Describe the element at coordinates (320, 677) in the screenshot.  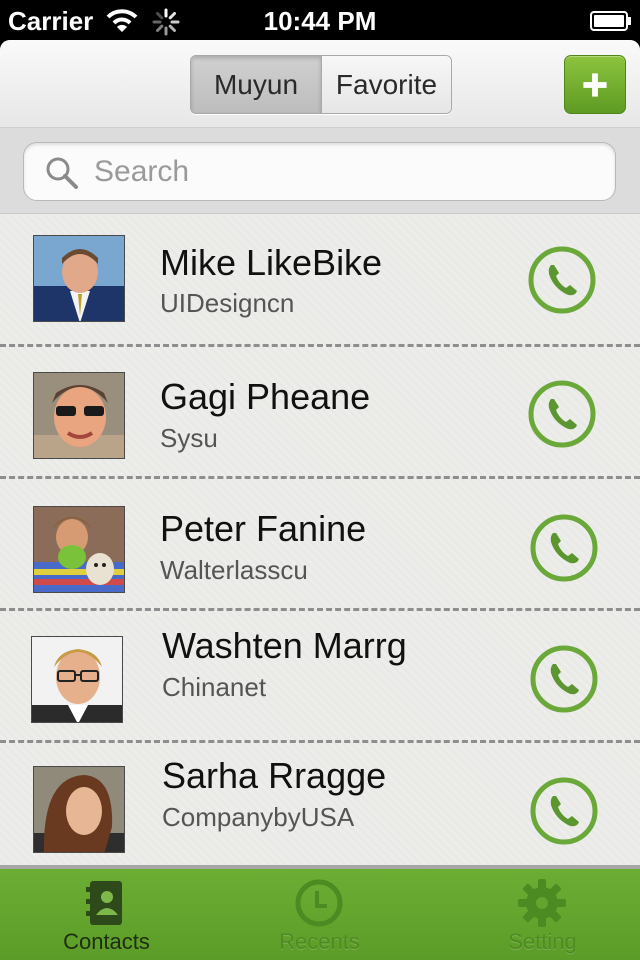
I see `contact-row: Washten Marrg Chinanet` at that location.